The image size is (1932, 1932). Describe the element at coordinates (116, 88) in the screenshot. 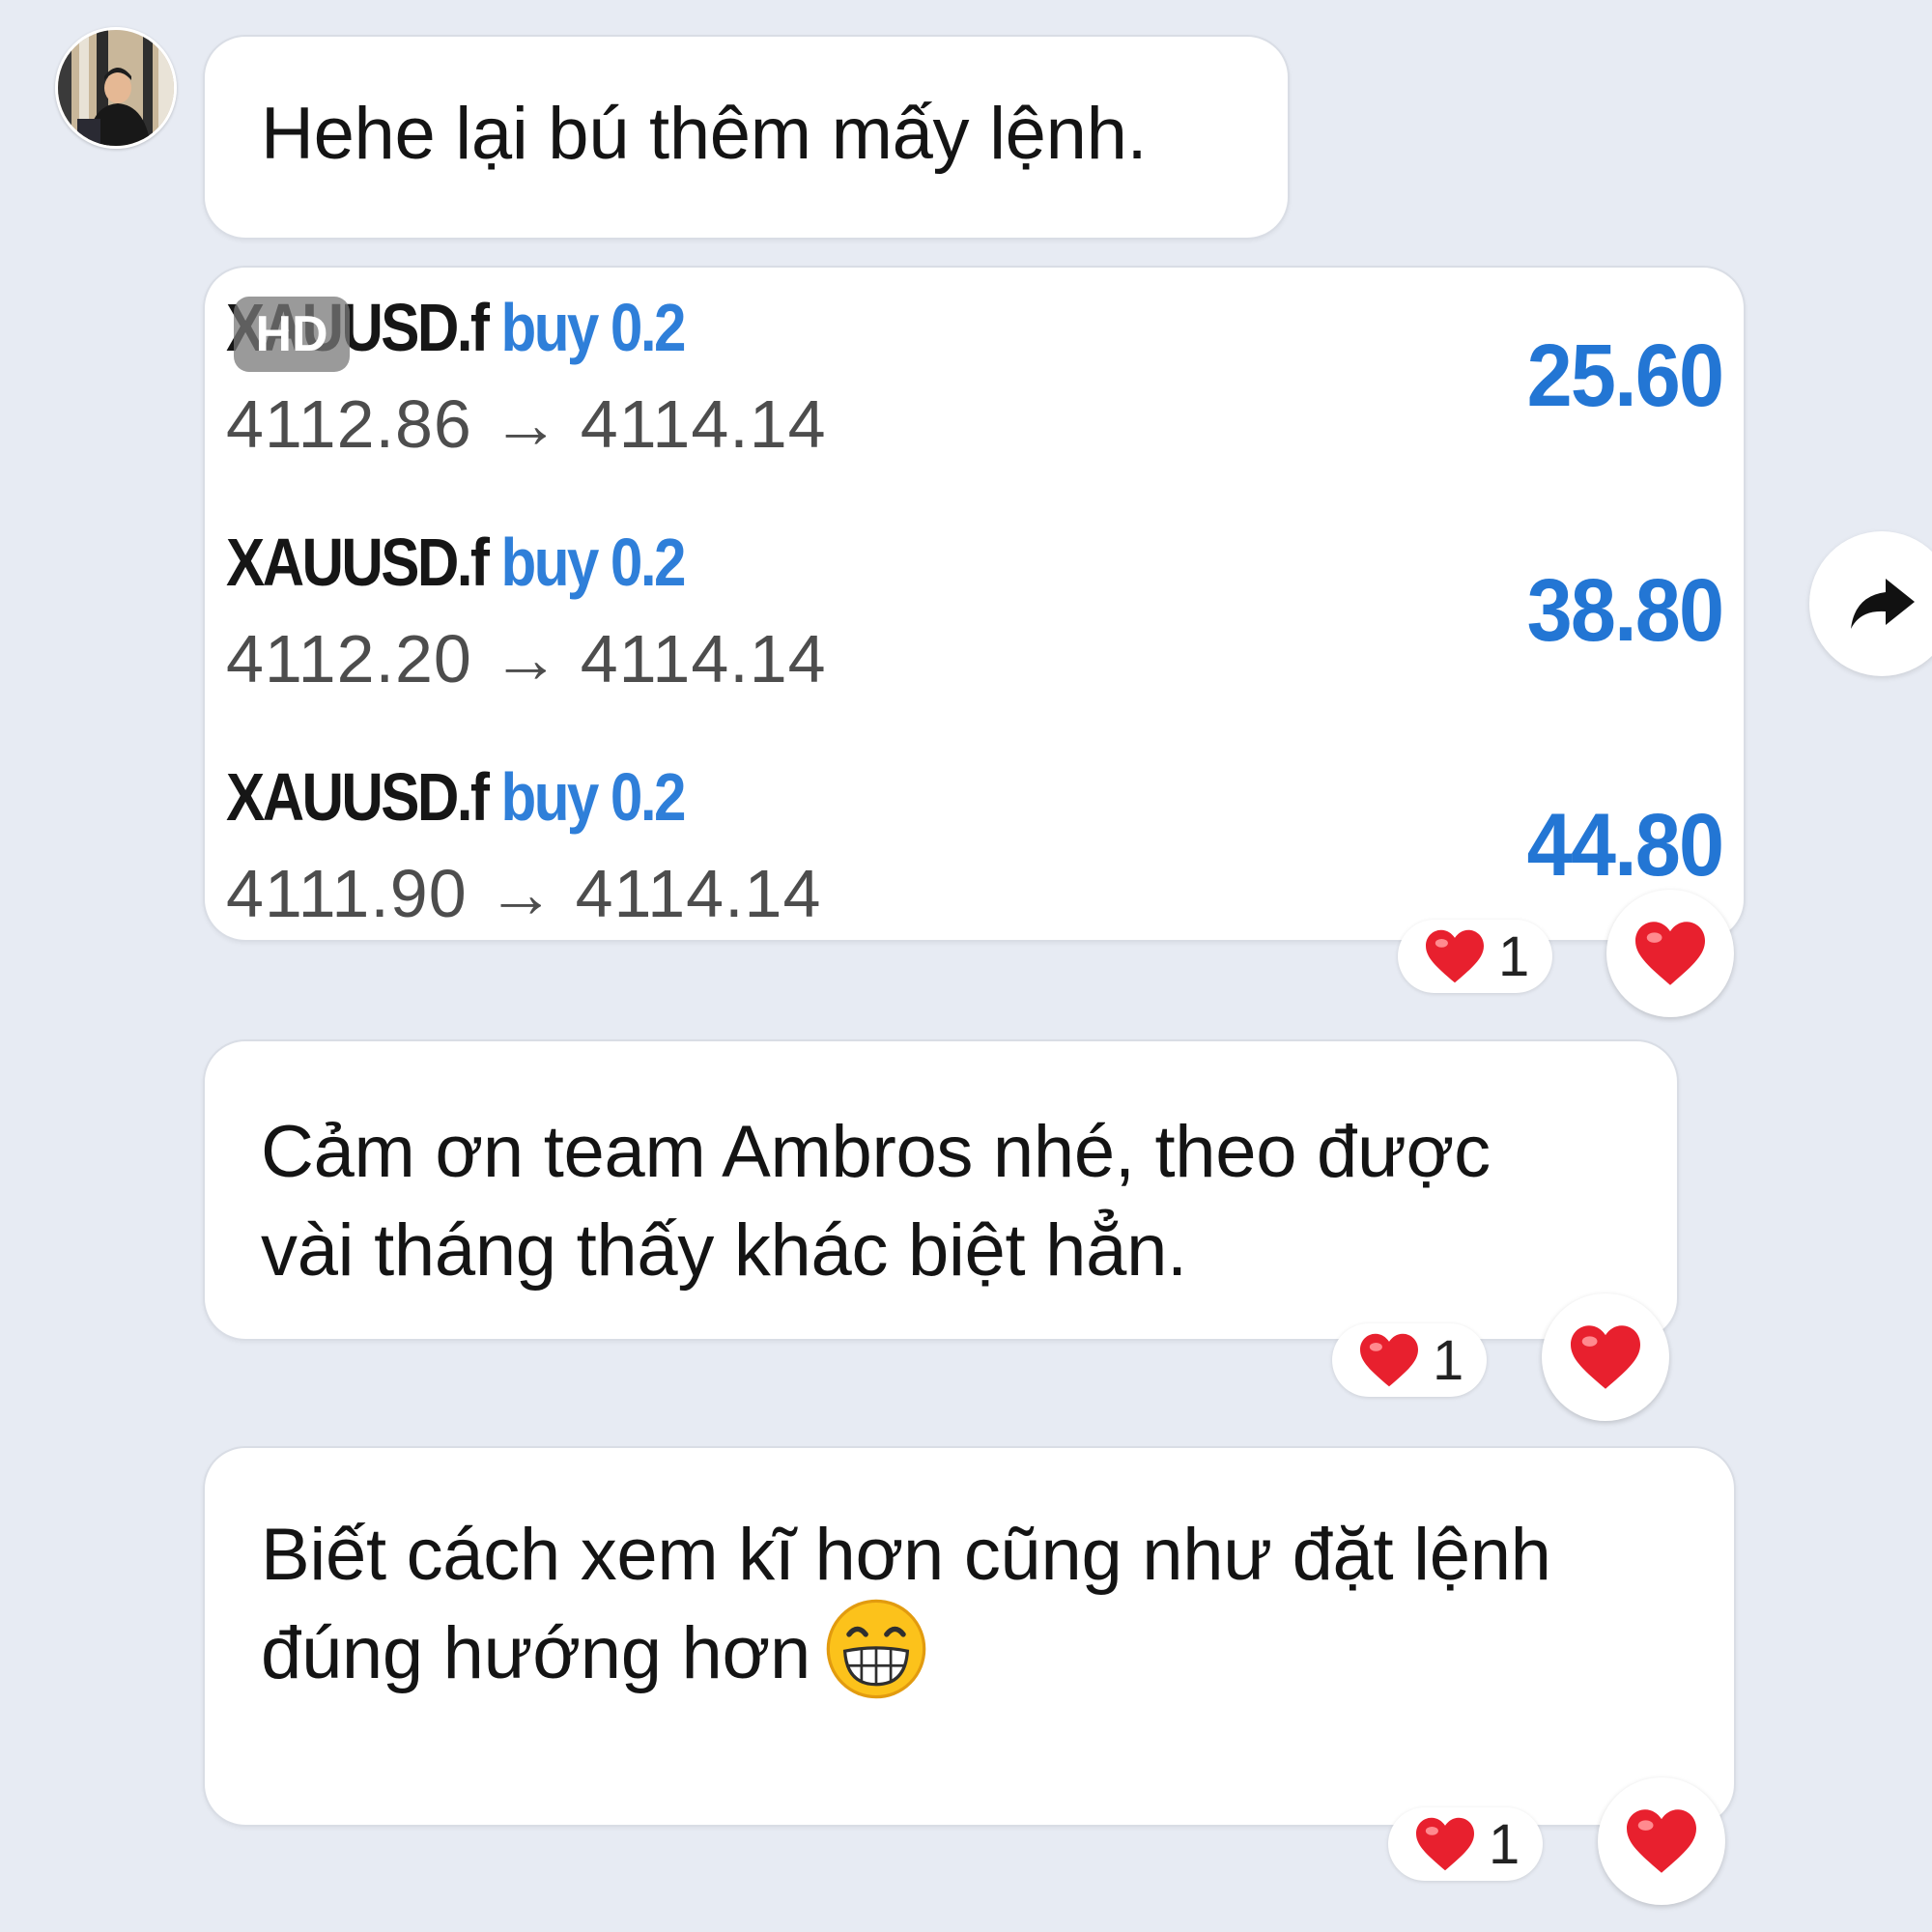

I see `sender-avatar` at that location.